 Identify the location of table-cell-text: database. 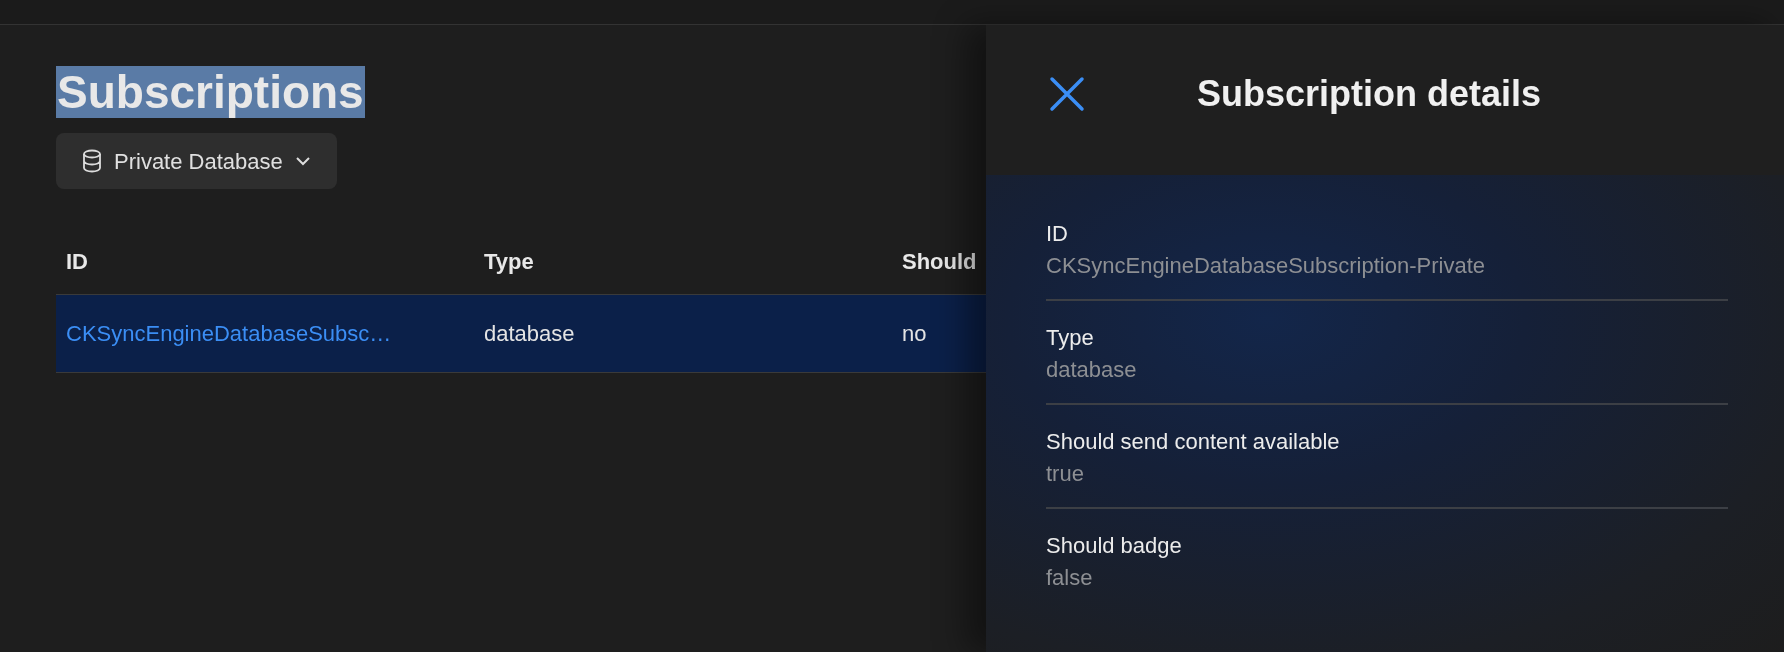
(529, 334).